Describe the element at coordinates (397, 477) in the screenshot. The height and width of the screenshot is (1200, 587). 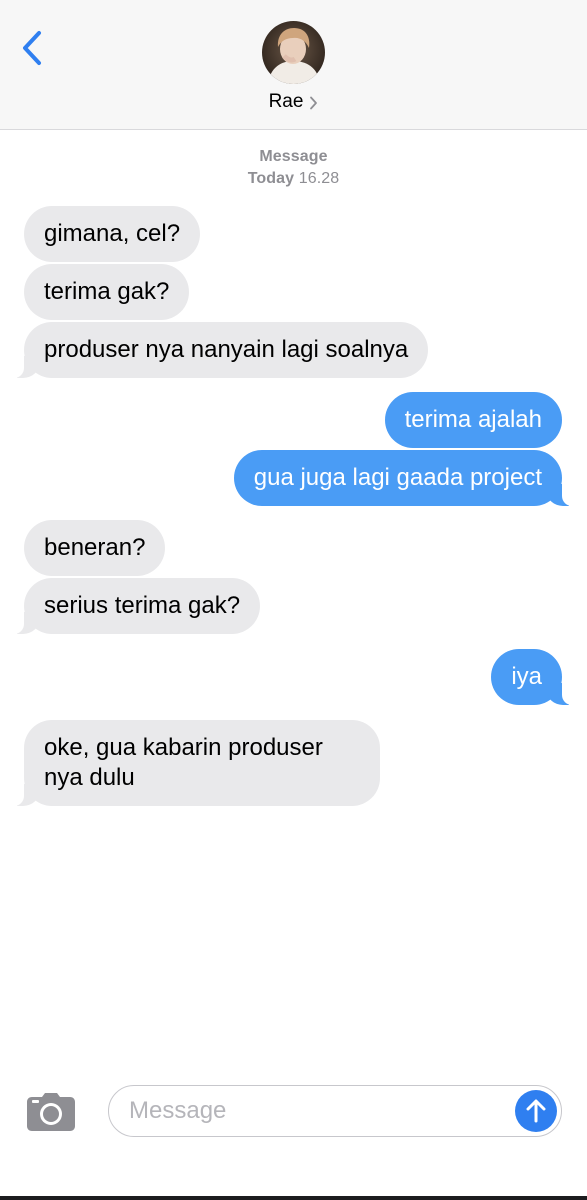
I see `message-text: gua juga lagi gaada project` at that location.